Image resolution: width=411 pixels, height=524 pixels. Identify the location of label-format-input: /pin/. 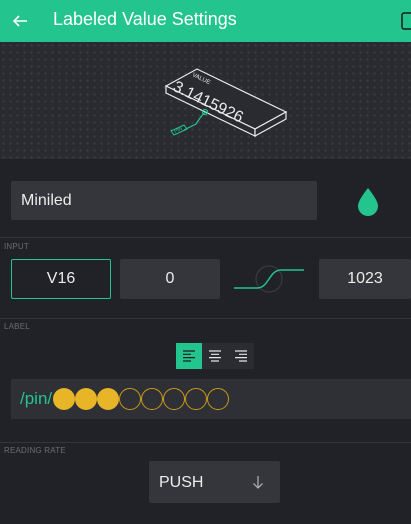
(211, 399).